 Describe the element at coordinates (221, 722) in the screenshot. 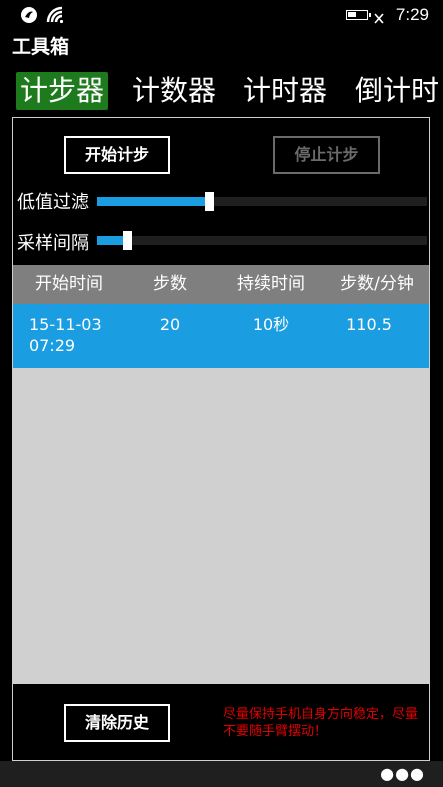

I see `panel-footer: 清除历史 尽量保持手机自身方向稳定，尽量不要随手臂摆动！` at that location.